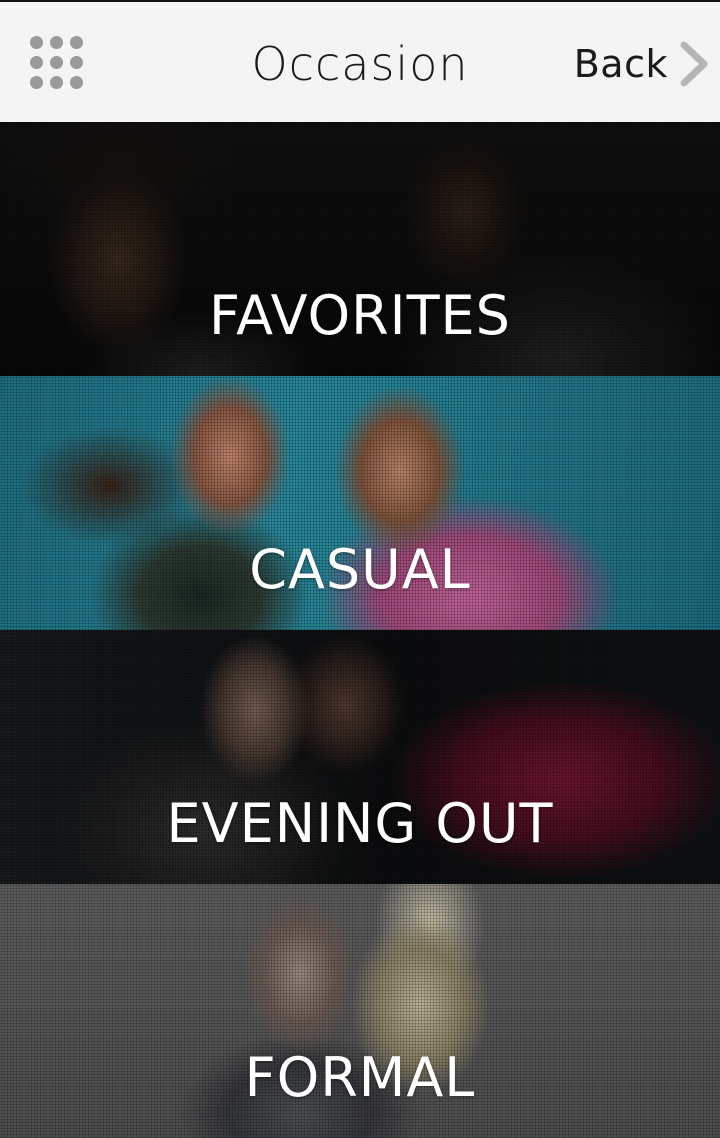 This screenshot has width=720, height=1138. What do you see at coordinates (360, 315) in the screenshot?
I see `occasion-label: FAVORITES` at bounding box center [360, 315].